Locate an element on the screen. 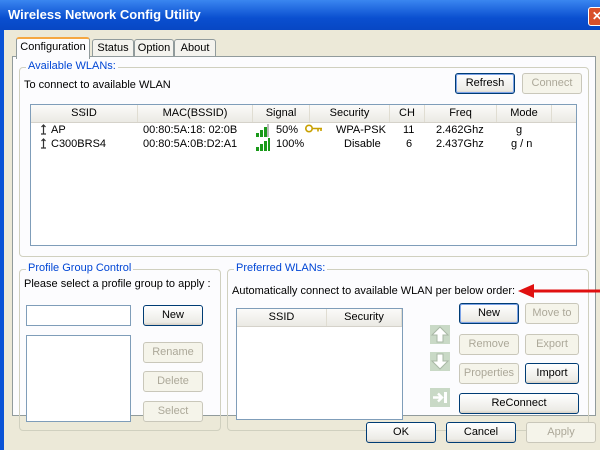 The width and height of the screenshot is (600, 450). available-wlans-legend: Available WLANs: is located at coordinates (72, 66).